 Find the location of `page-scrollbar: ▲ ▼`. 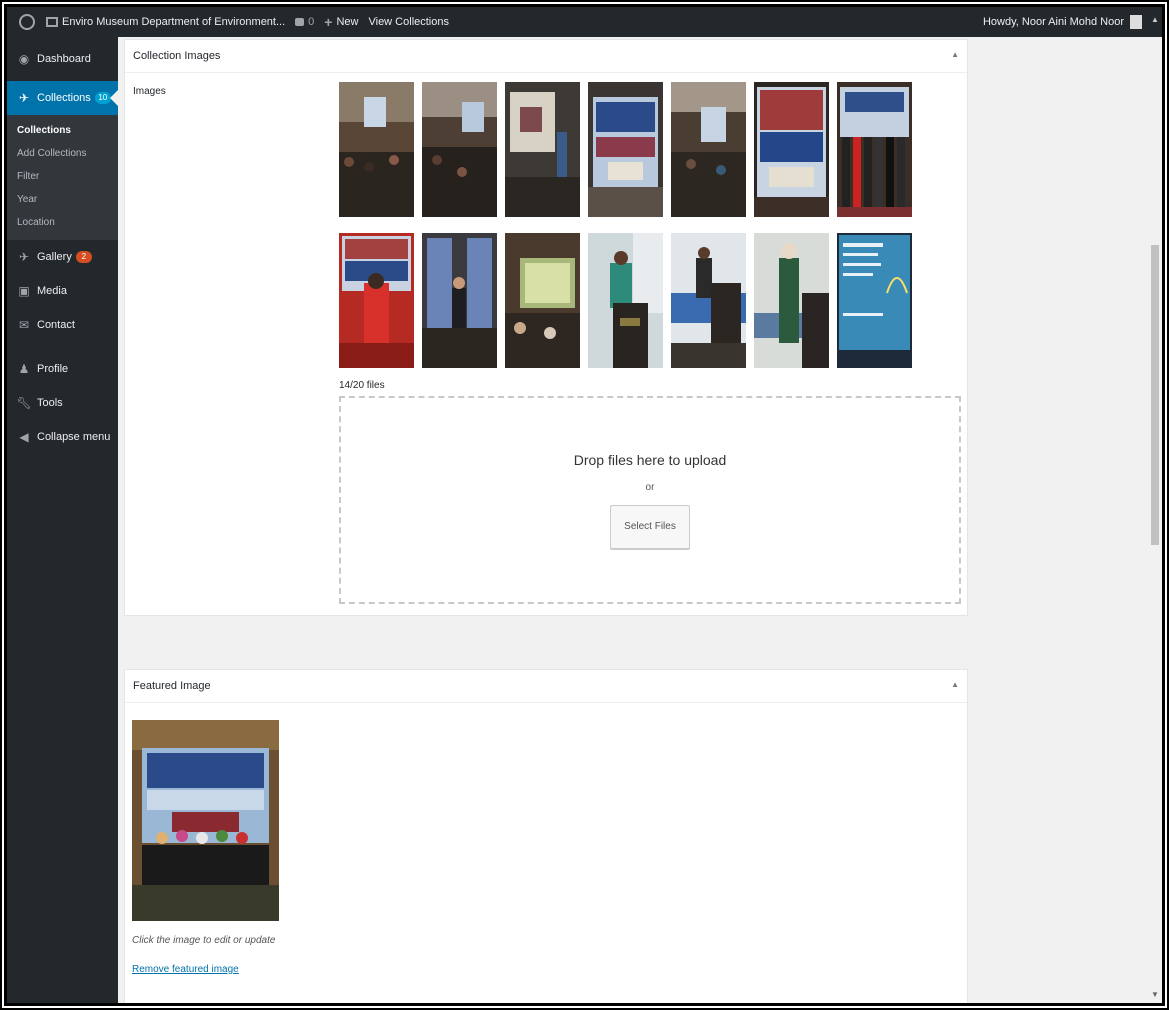

page-scrollbar: ▲ ▼ is located at coordinates (1155, 509).